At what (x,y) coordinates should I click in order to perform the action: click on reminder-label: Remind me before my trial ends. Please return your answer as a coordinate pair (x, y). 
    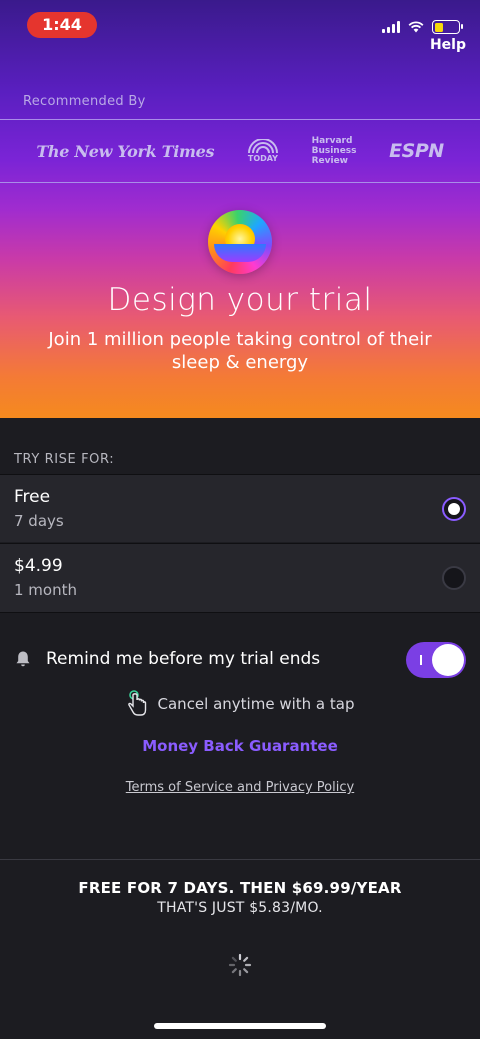
    Looking at the image, I should click on (183, 659).